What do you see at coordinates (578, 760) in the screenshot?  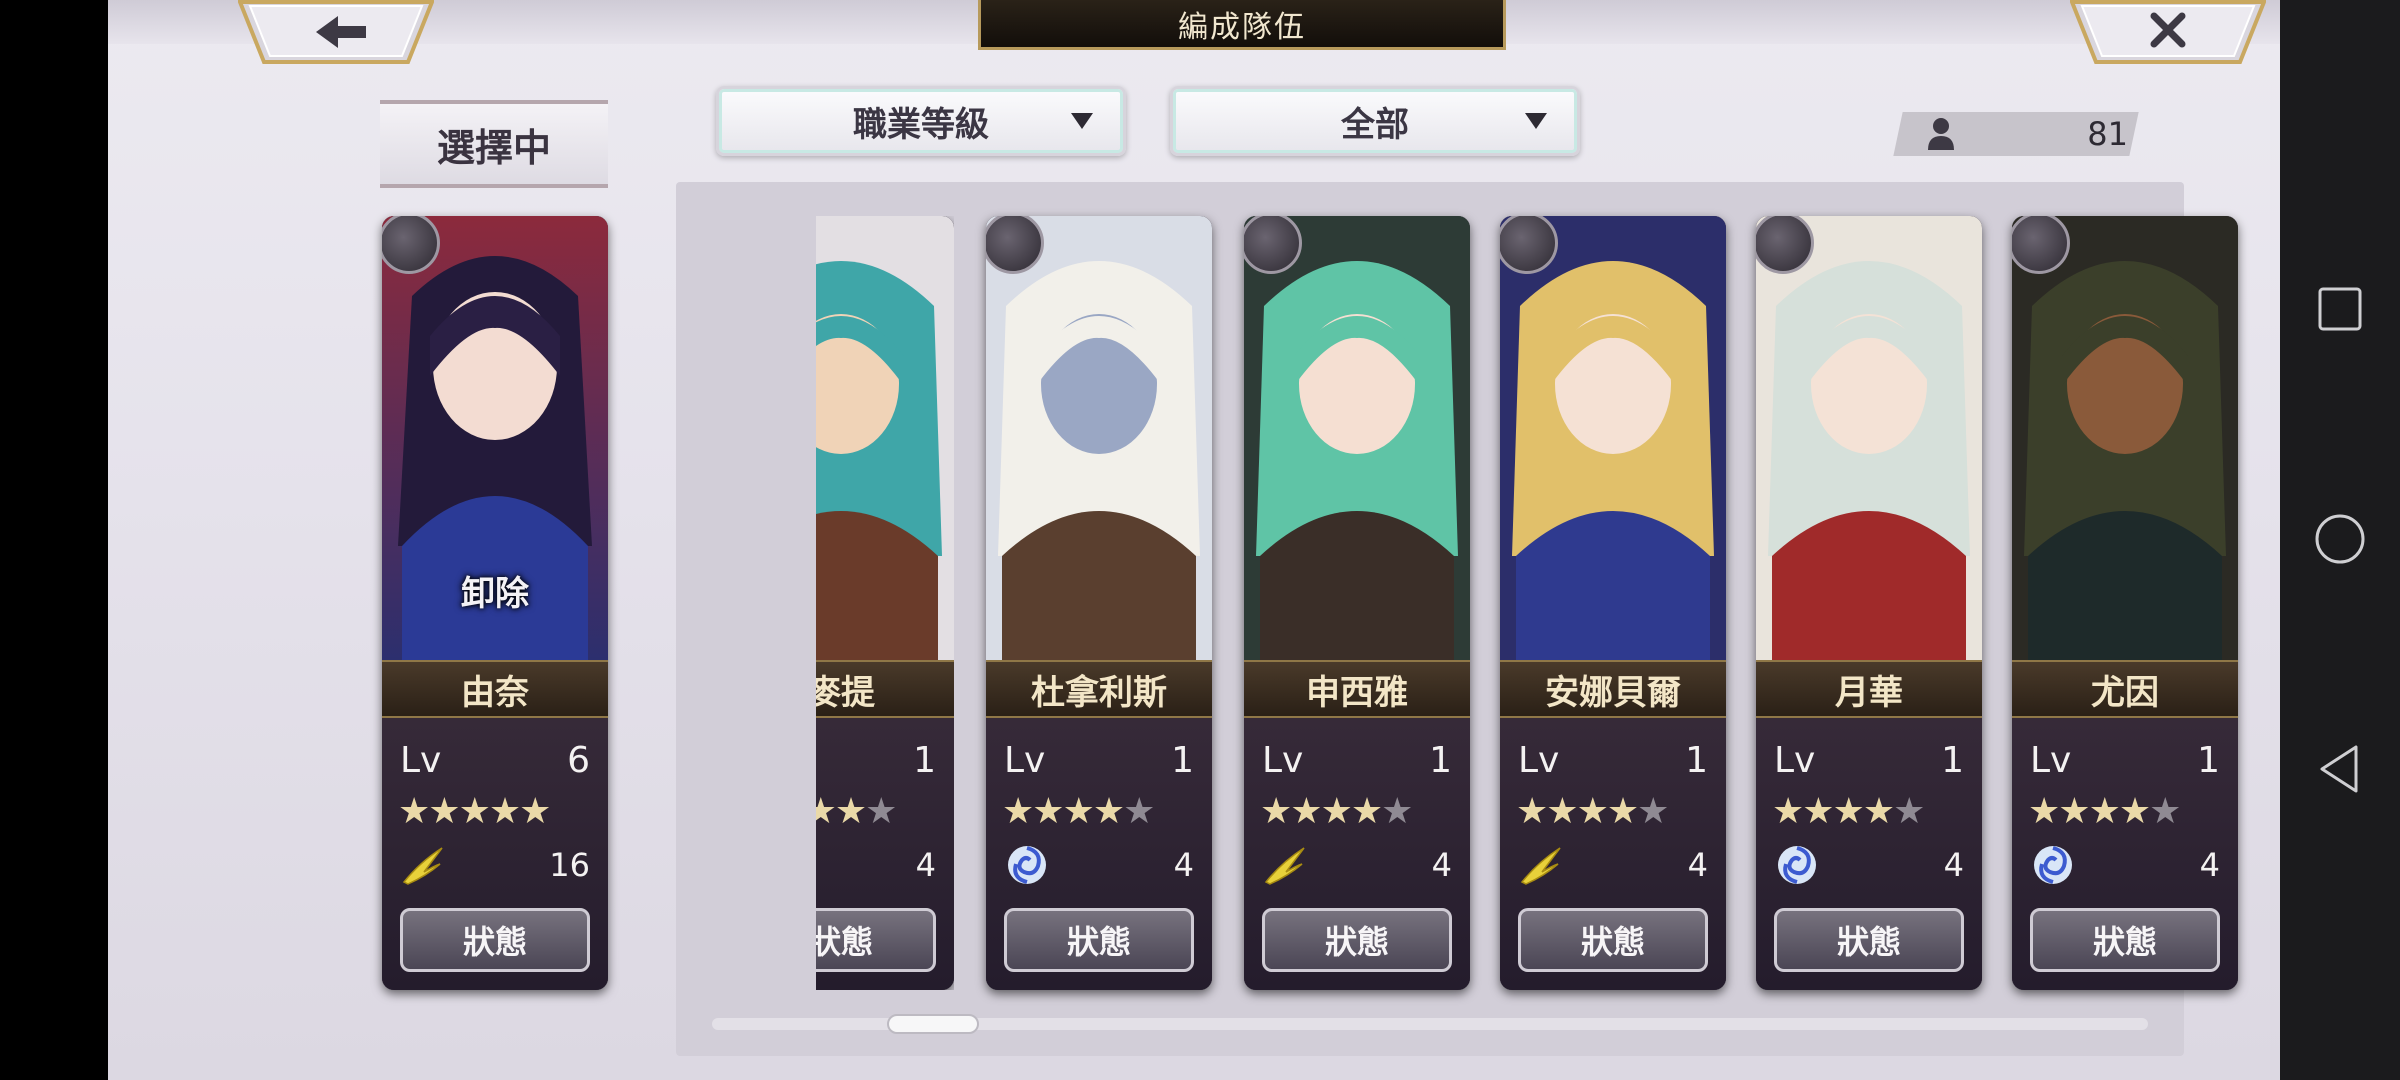 I see `level-value: 6` at bounding box center [578, 760].